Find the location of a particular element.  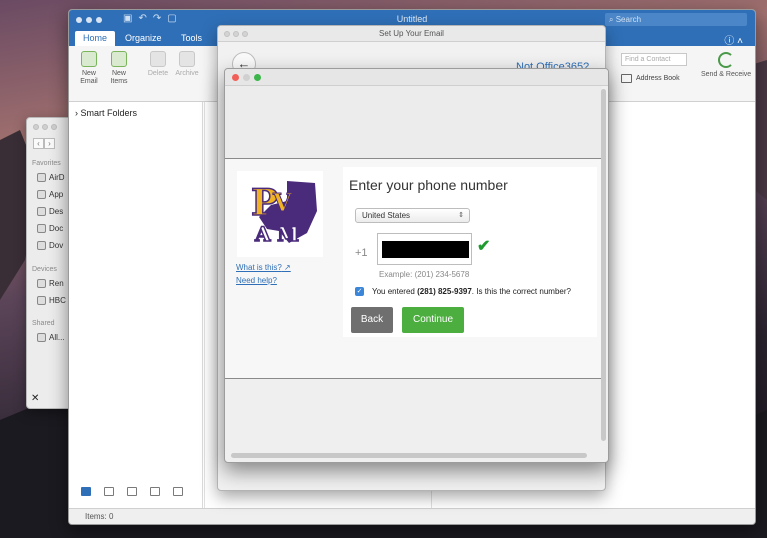

tab-home: Home is located at coordinates (95, 38).